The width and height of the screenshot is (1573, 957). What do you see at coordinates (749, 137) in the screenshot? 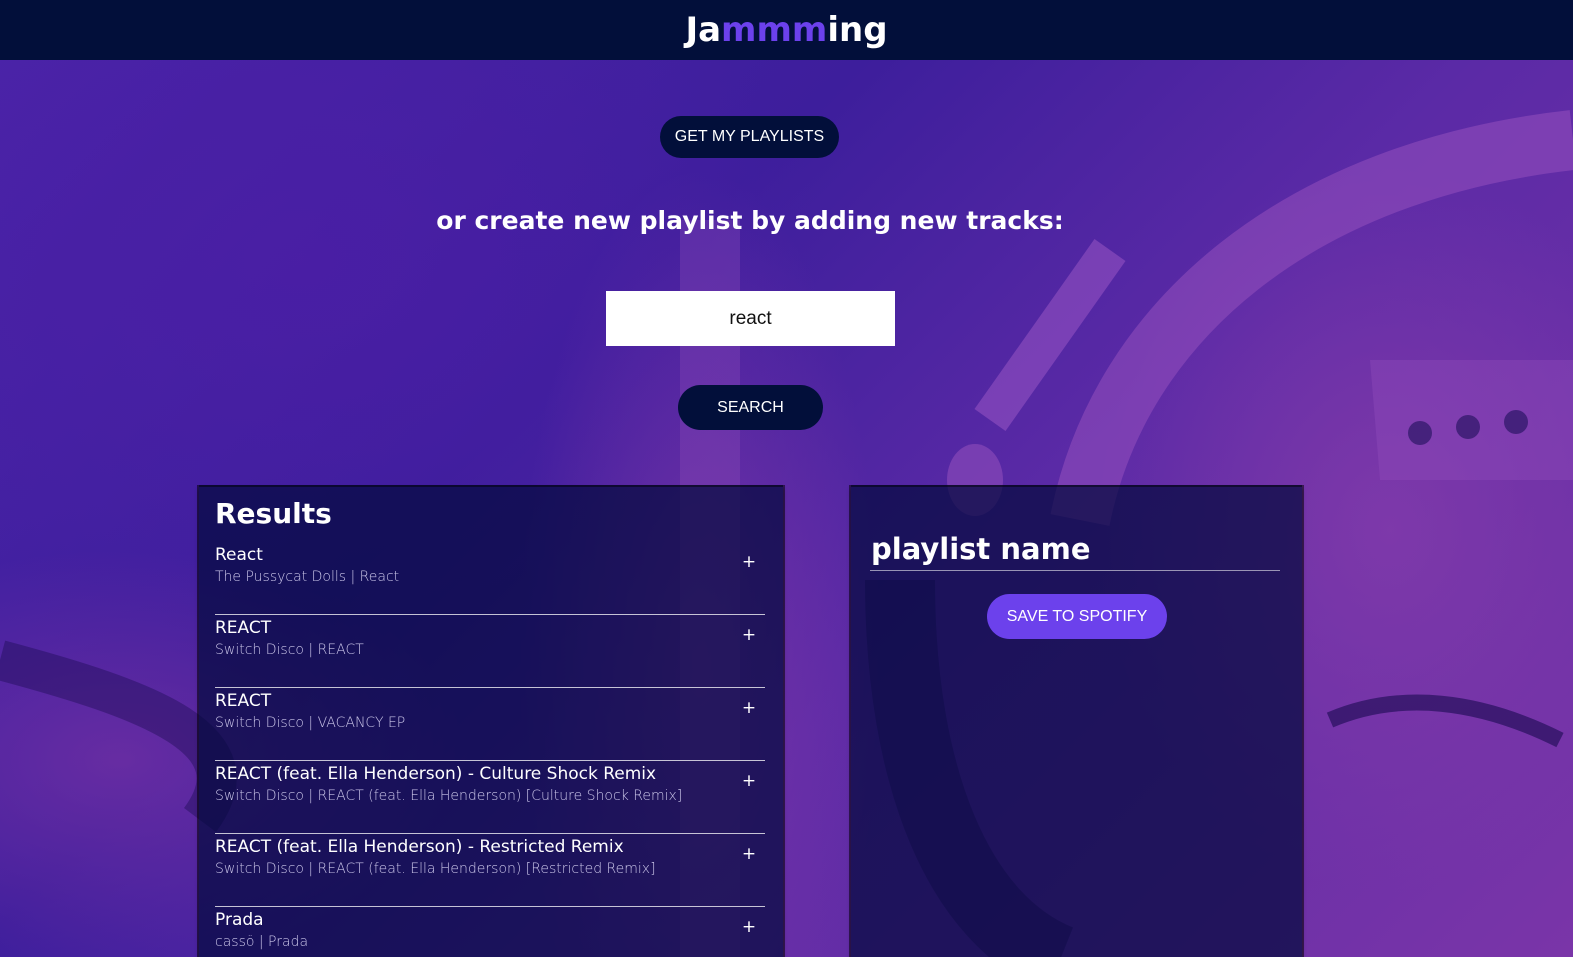
I see `get-my-playlists-button: GET MY PLAYLISTS` at bounding box center [749, 137].